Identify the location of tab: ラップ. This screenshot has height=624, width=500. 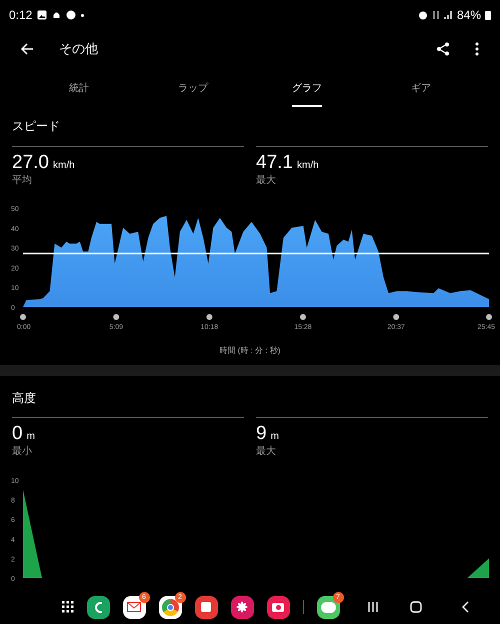
(193, 88).